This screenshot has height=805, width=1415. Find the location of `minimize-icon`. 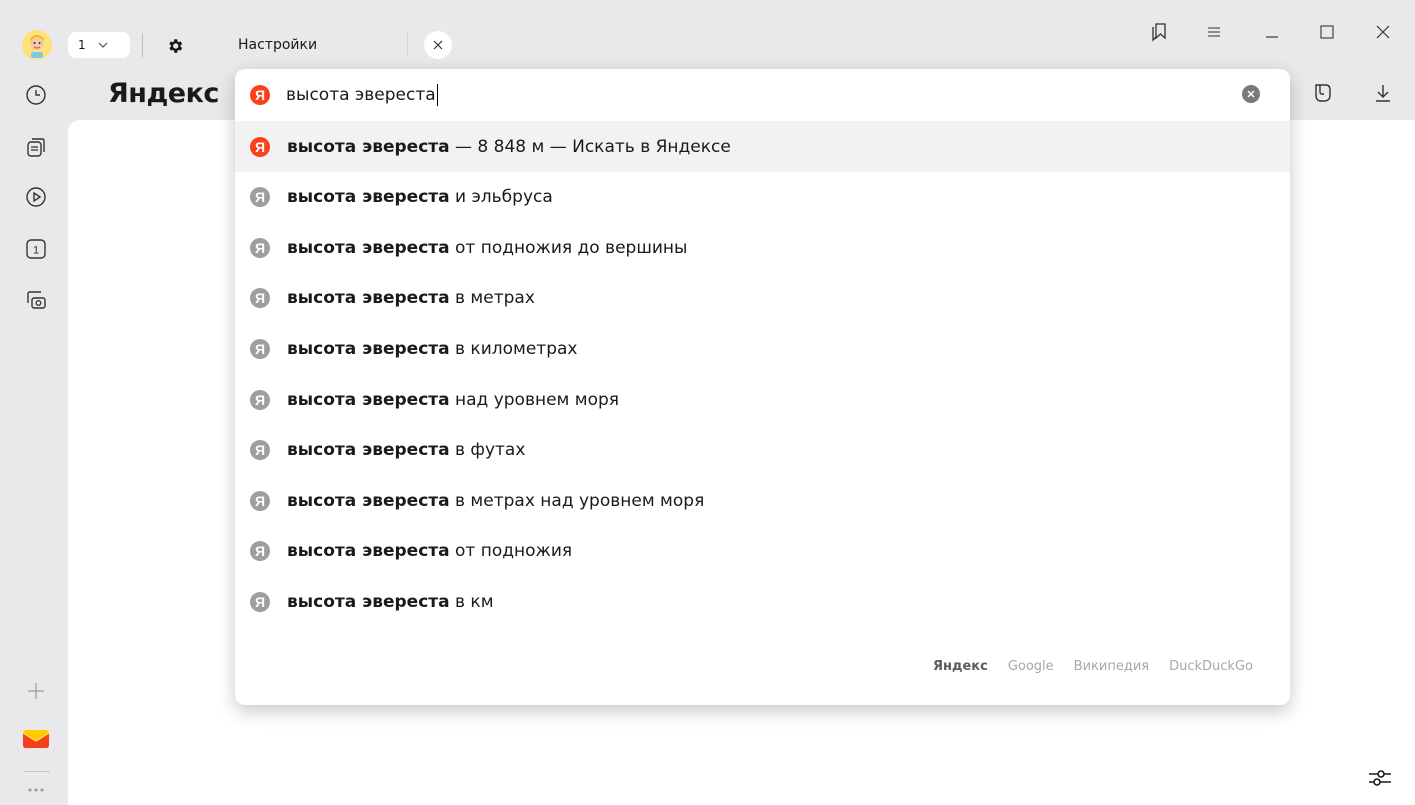

minimize-icon is located at coordinates (1272, 32).